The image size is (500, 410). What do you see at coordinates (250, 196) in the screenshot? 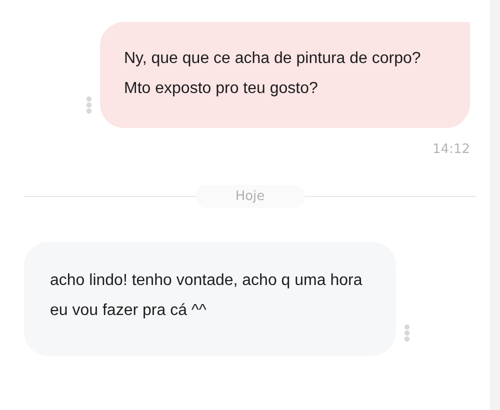
I see `date-divider: Hoje` at bounding box center [250, 196].